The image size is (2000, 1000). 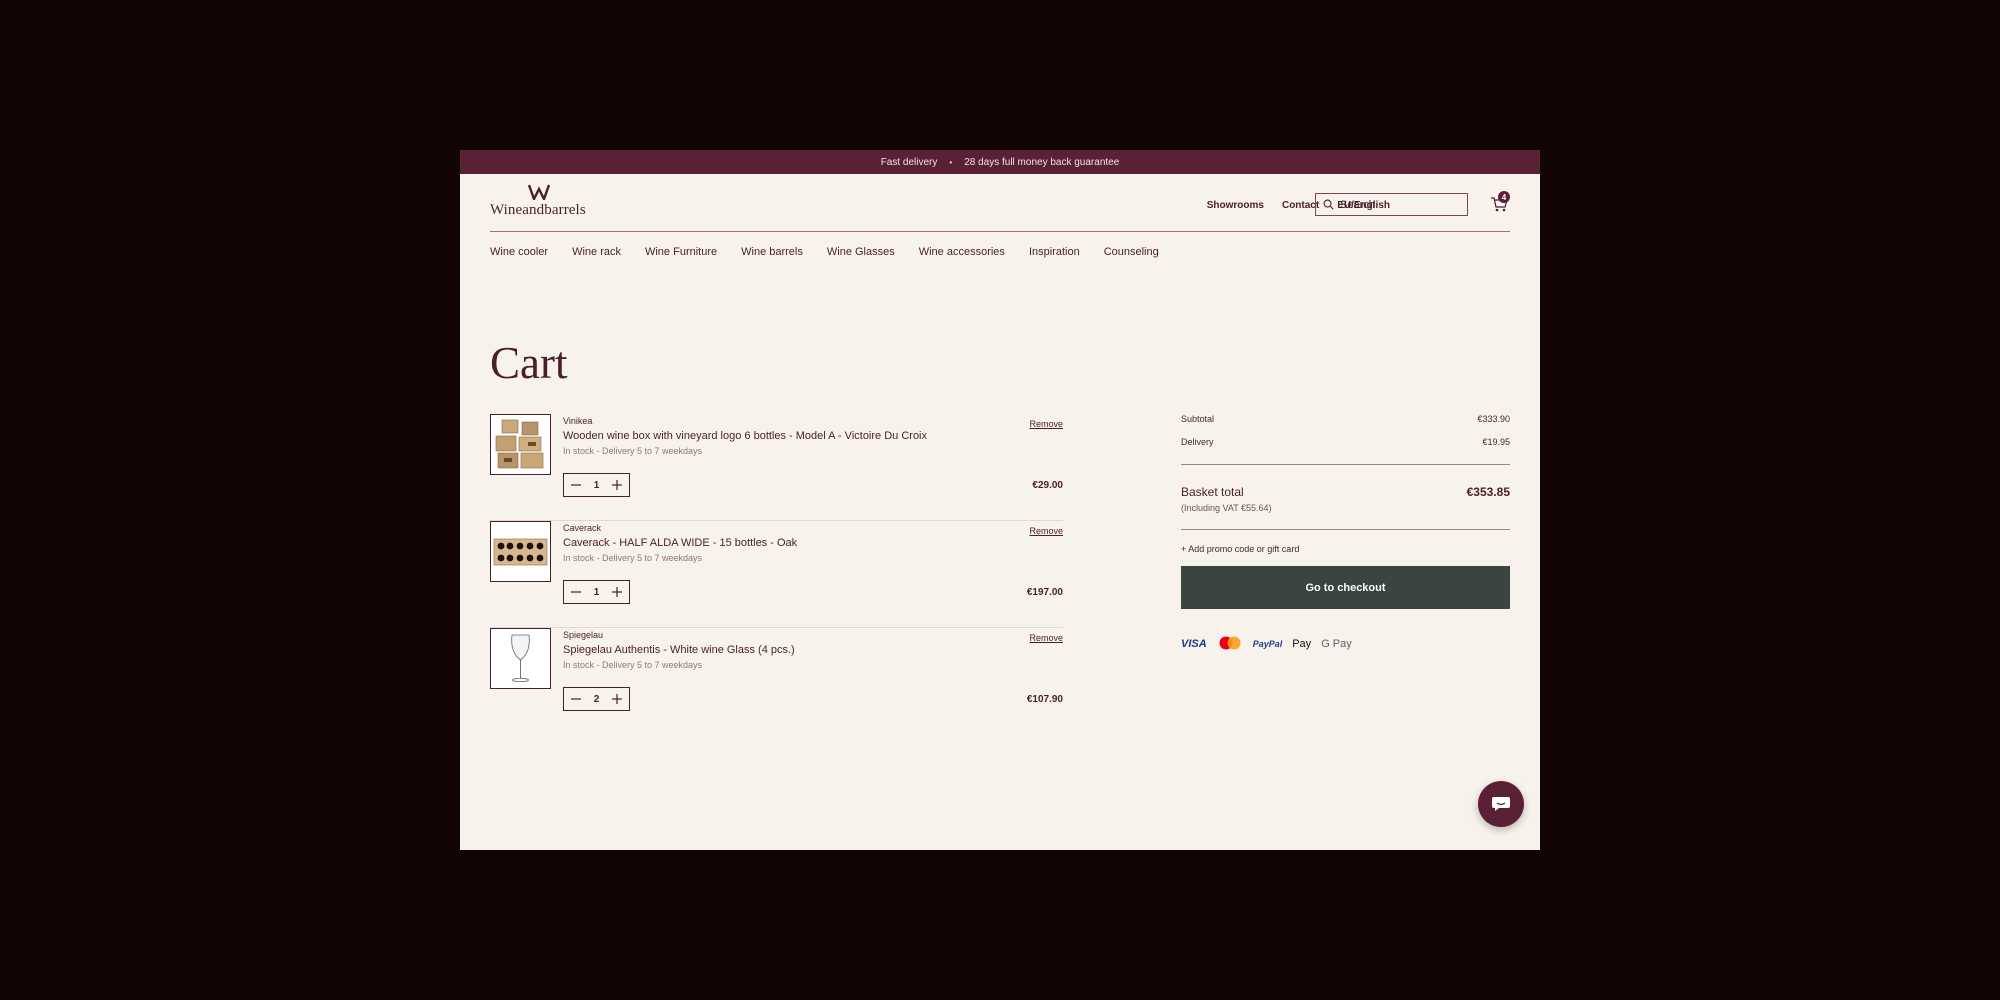 What do you see at coordinates (583, 635) in the screenshot?
I see `product-brand: Spiegelau` at bounding box center [583, 635].